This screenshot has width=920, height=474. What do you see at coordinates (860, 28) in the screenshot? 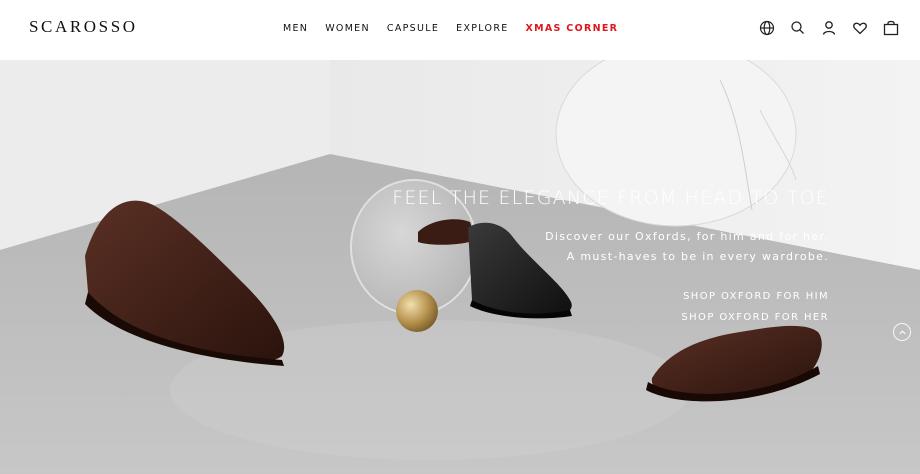
I see `wishlist-heart-icon` at bounding box center [860, 28].